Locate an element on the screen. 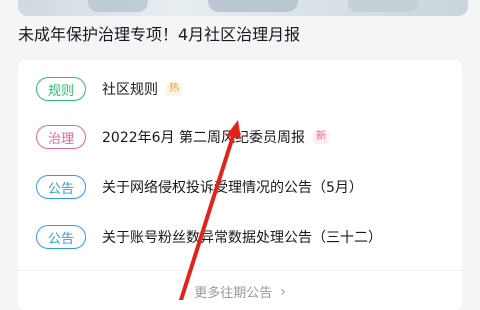 This screenshot has width=480, height=310. list-item-governance: 治理 2022年6月 第二周风纪委员周报 新 is located at coordinates (240, 137).